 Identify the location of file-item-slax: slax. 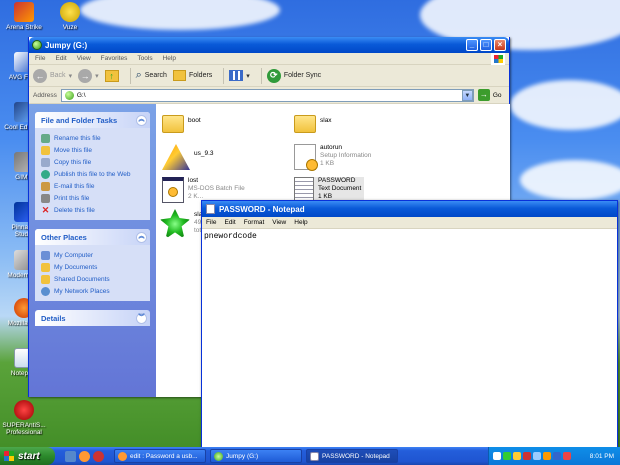
(313, 122).